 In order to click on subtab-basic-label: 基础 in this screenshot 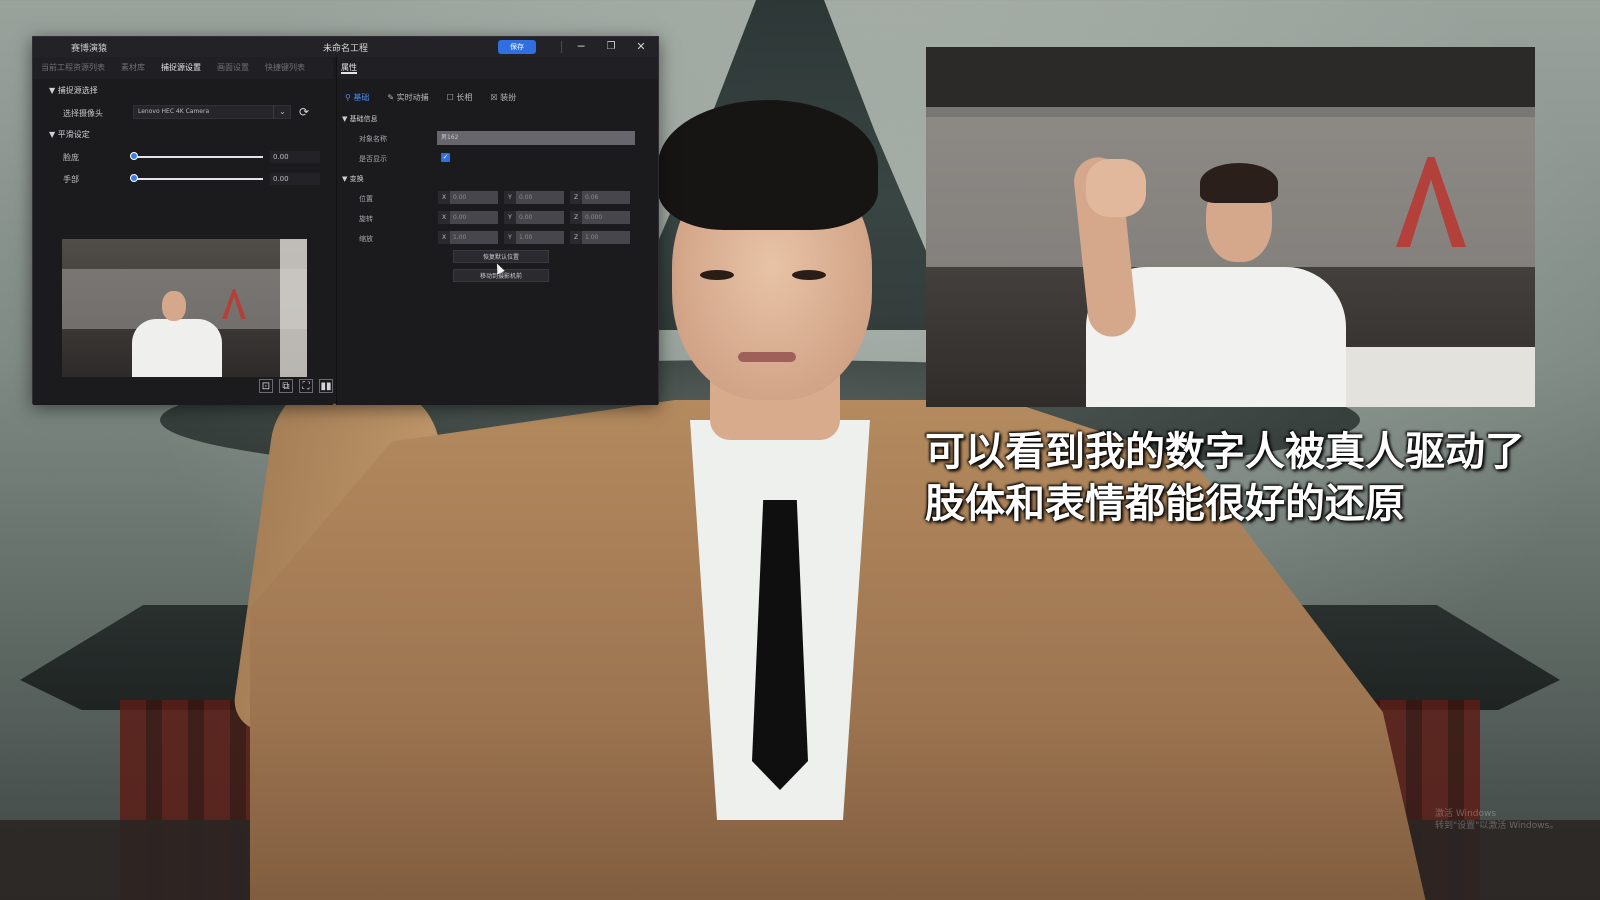, I will do `click(361, 97)`.